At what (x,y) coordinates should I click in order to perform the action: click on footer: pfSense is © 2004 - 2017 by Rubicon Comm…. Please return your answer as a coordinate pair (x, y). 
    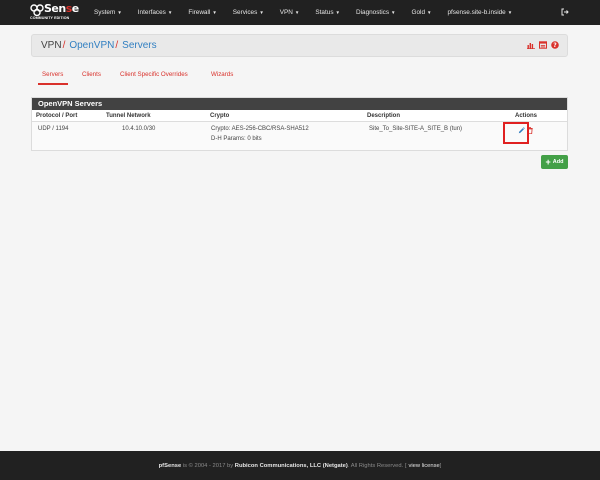
    Looking at the image, I should click on (300, 465).